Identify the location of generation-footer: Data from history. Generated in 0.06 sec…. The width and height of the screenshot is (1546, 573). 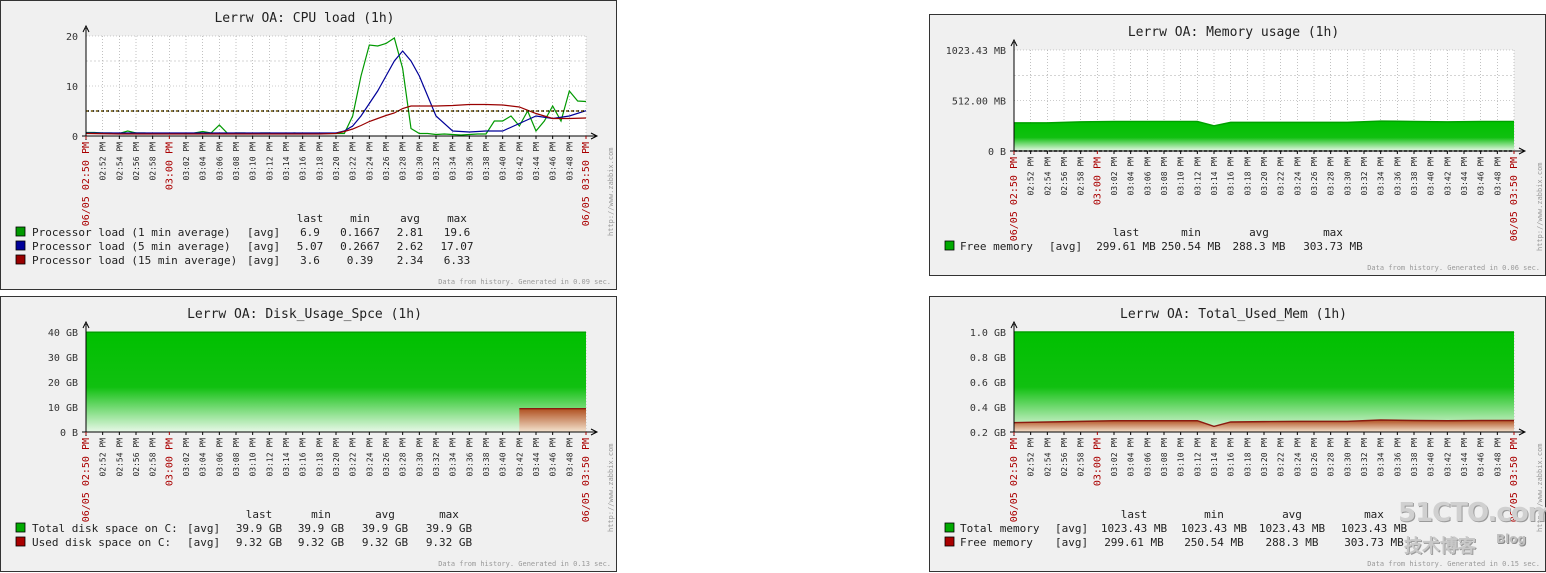
(1453, 268).